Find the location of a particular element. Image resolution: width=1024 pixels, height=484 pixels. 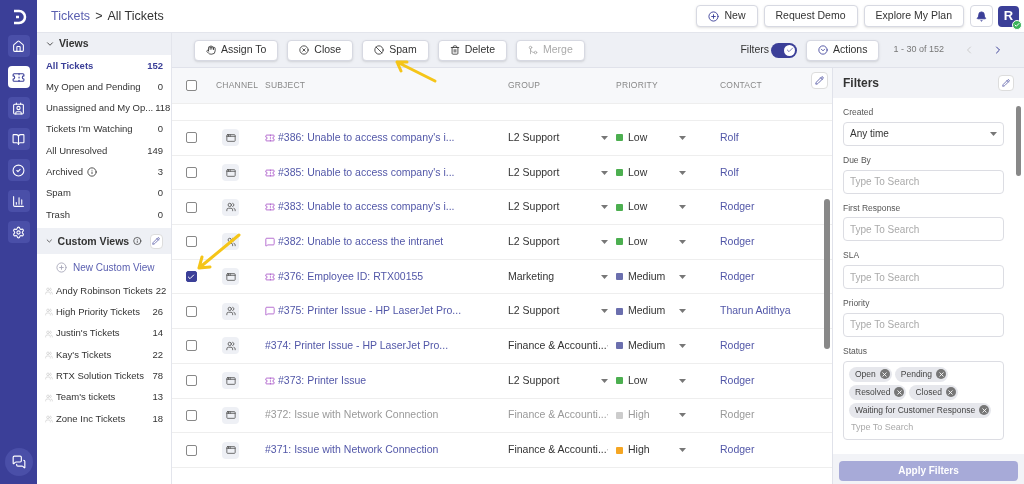

chat-button is located at coordinates (18, 462).